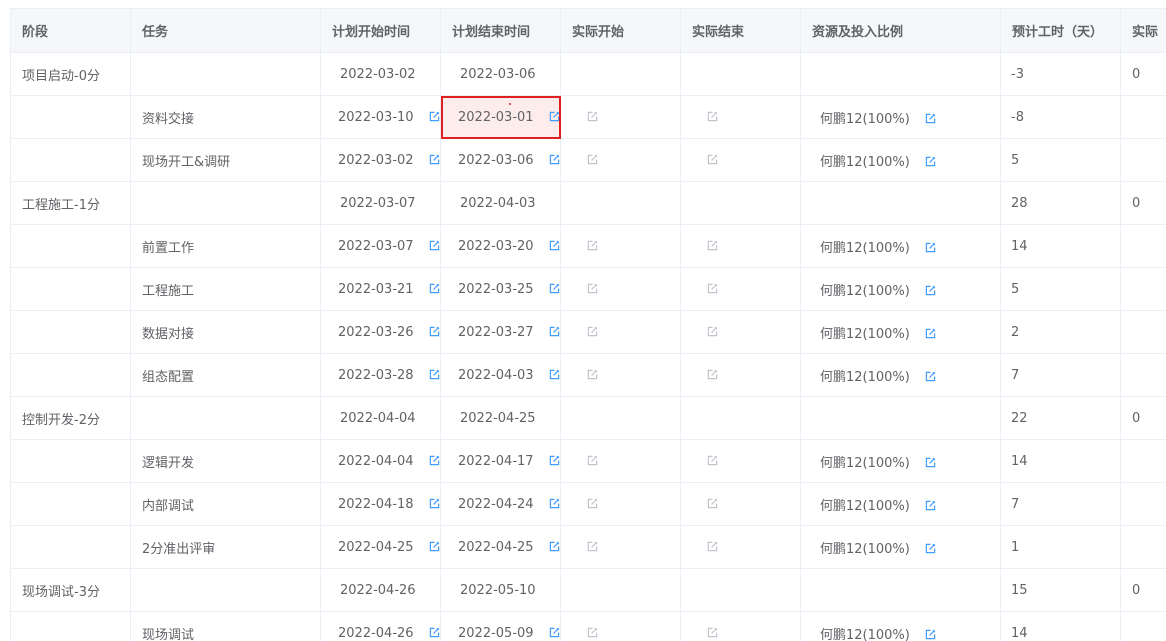 The image size is (1166, 641). Describe the element at coordinates (376, 375) in the screenshot. I see `plan-start-date: 2022-03-28` at that location.